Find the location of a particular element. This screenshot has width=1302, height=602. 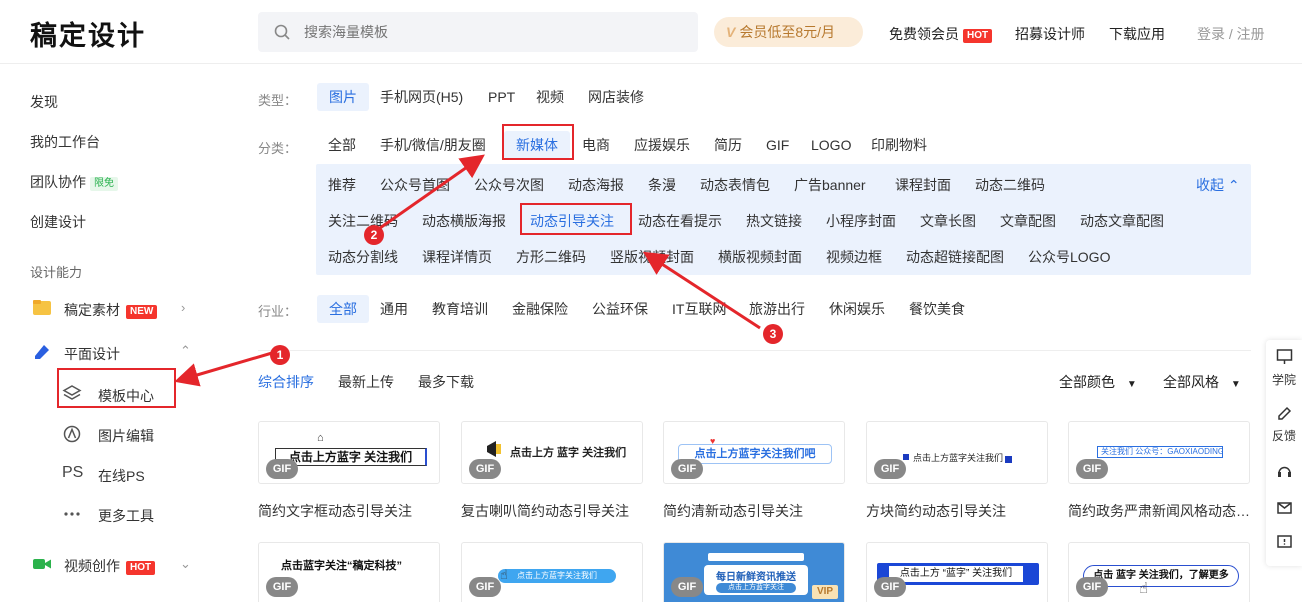

annotation-number: 2 is located at coordinates (374, 235).